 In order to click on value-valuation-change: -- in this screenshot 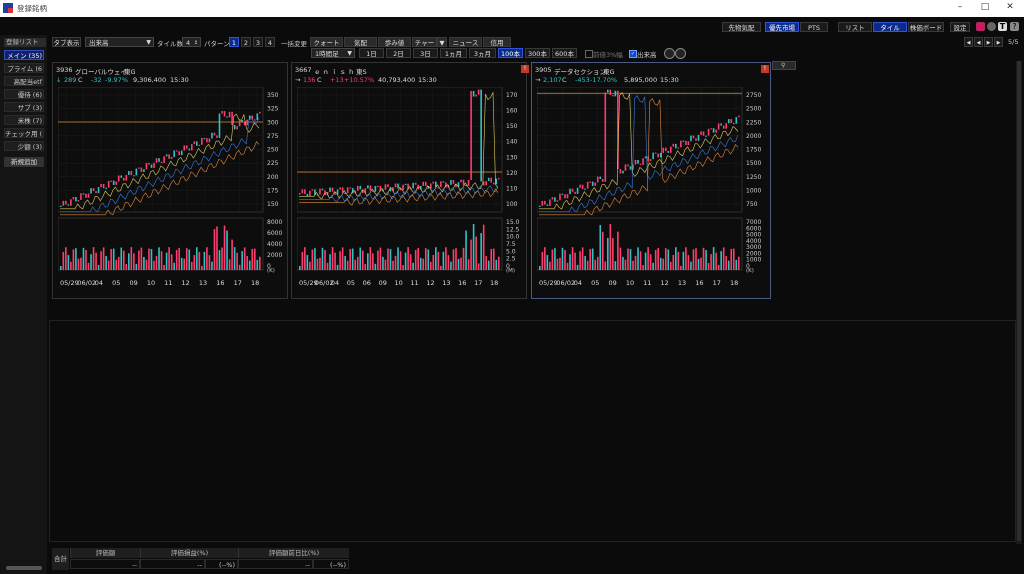, I will do `click(275, 564)`.